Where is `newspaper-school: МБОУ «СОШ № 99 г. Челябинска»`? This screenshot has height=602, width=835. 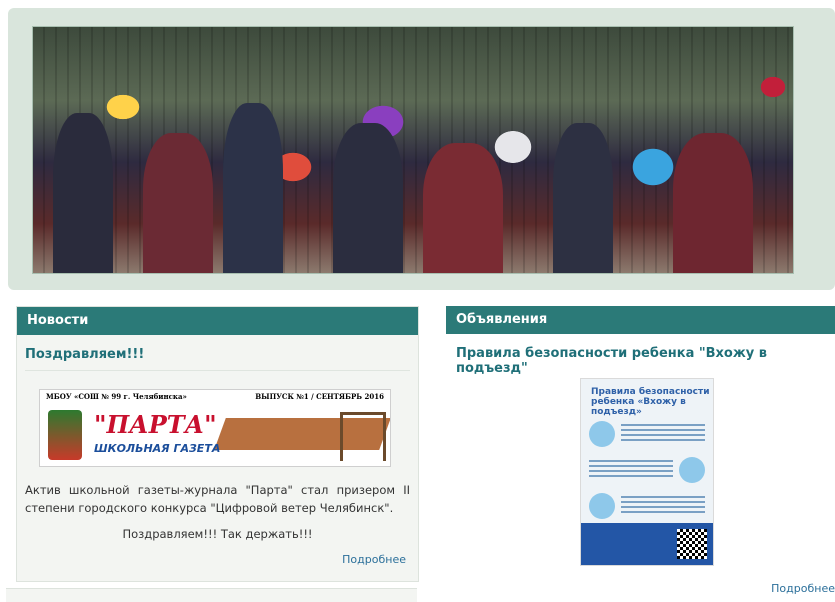 newspaper-school: МБОУ «СОШ № 99 г. Челябинска» is located at coordinates (116, 396).